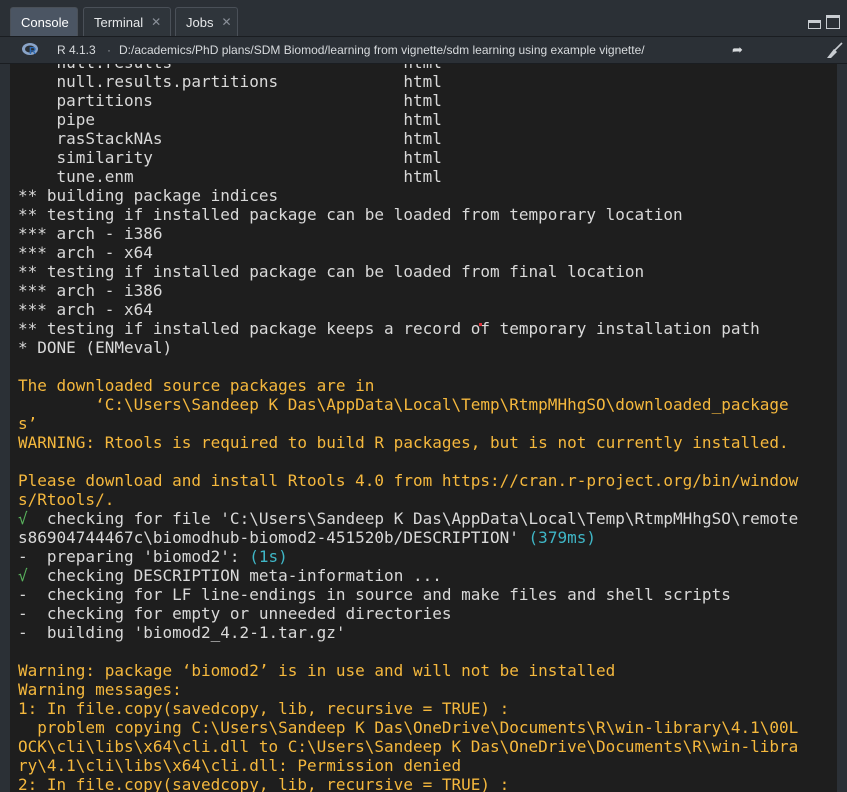 Image resolution: width=847 pixels, height=792 pixels. What do you see at coordinates (230, 176) in the screenshot?
I see `console-text: tune.enm html` at bounding box center [230, 176].